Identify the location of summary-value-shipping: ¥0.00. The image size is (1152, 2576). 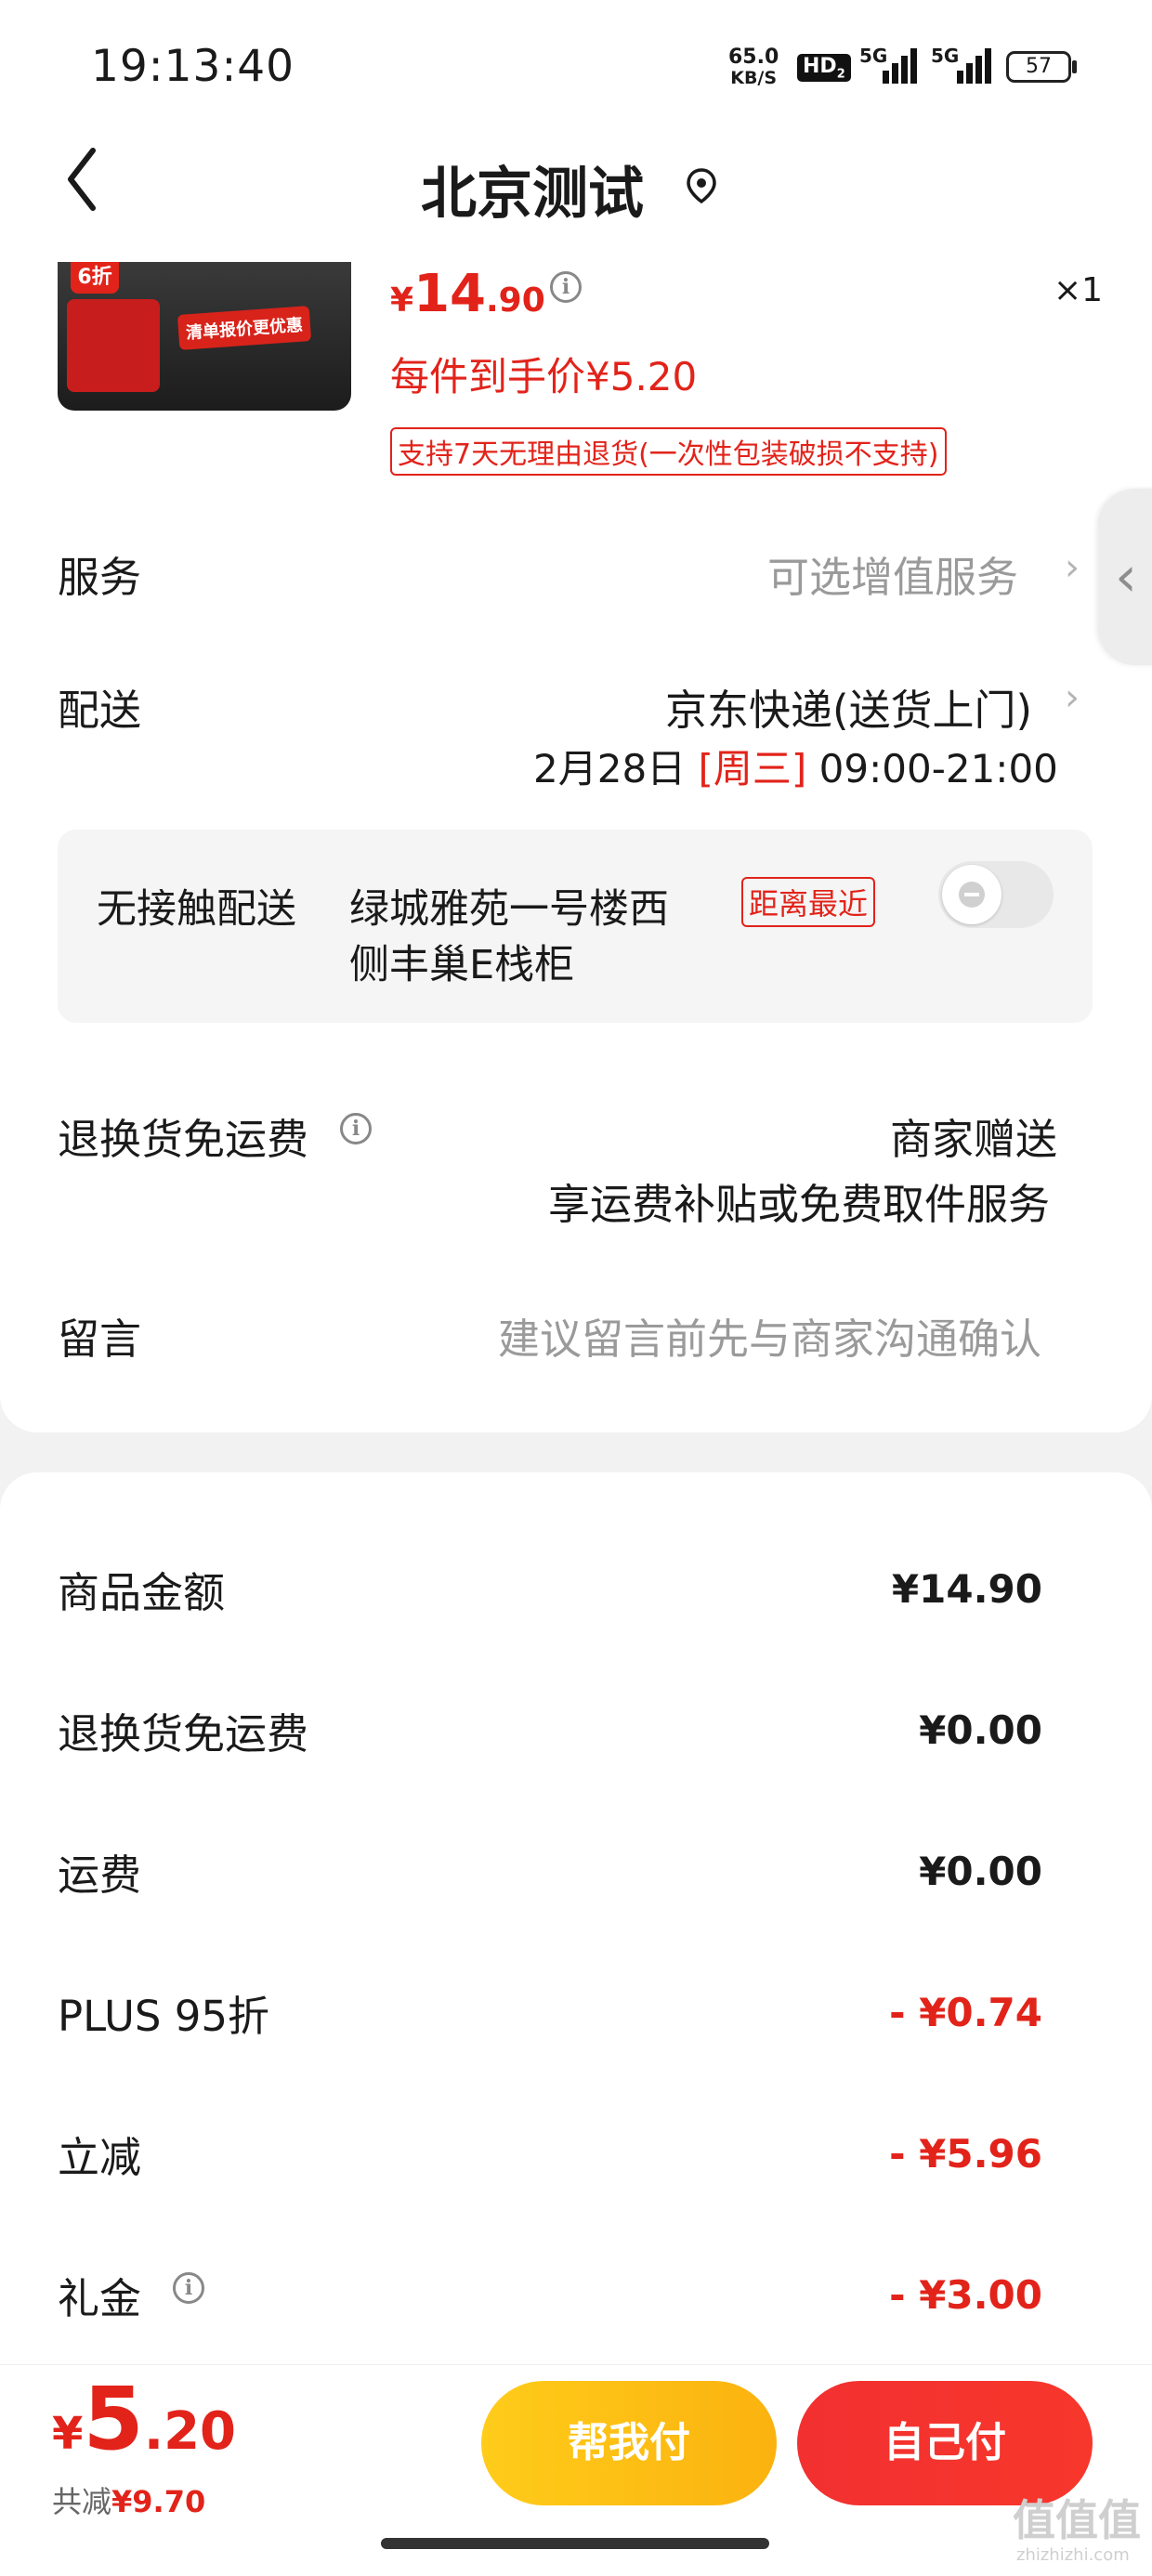
(980, 1871).